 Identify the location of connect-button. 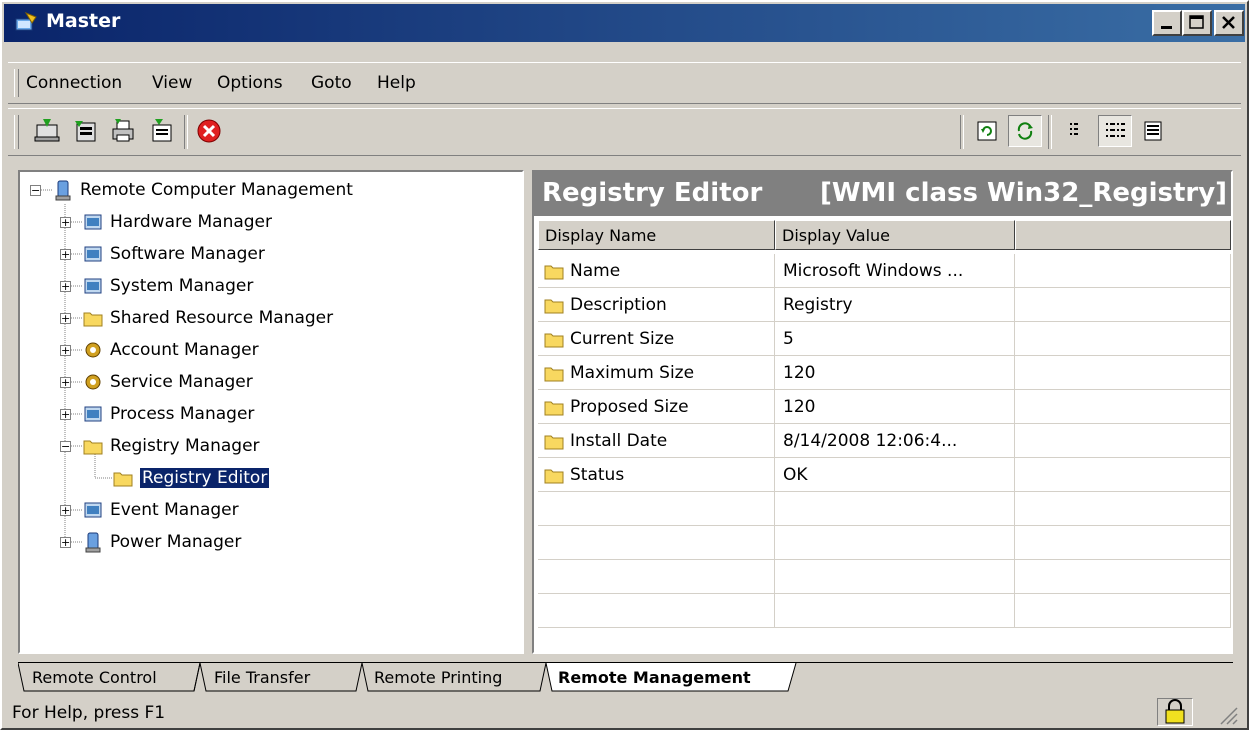
(47, 131).